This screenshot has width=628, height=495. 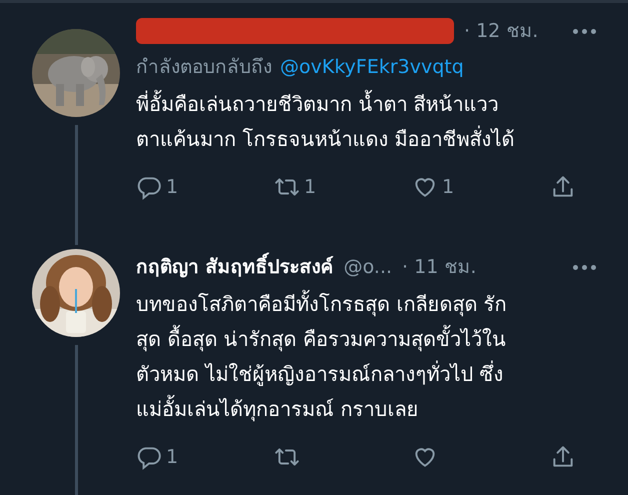 I want to click on display-name: กฤติญา สัมฤทธิ์ประสงค์, so click(x=235, y=267).